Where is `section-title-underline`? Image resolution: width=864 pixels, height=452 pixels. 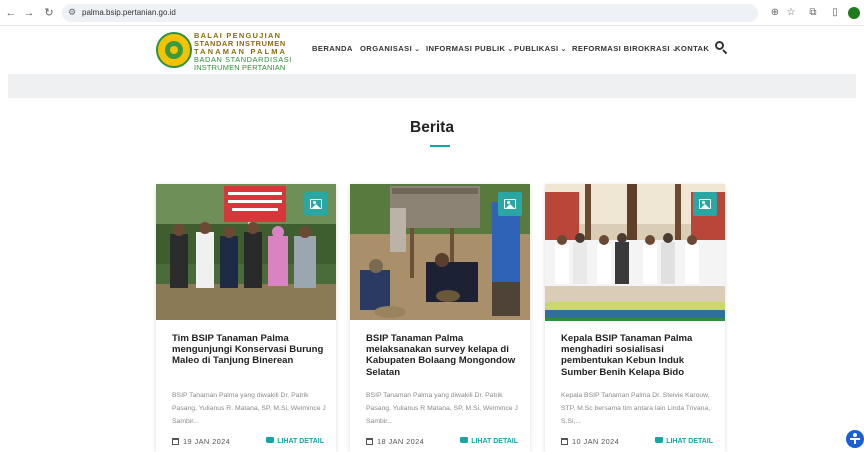 section-title-underline is located at coordinates (440, 146).